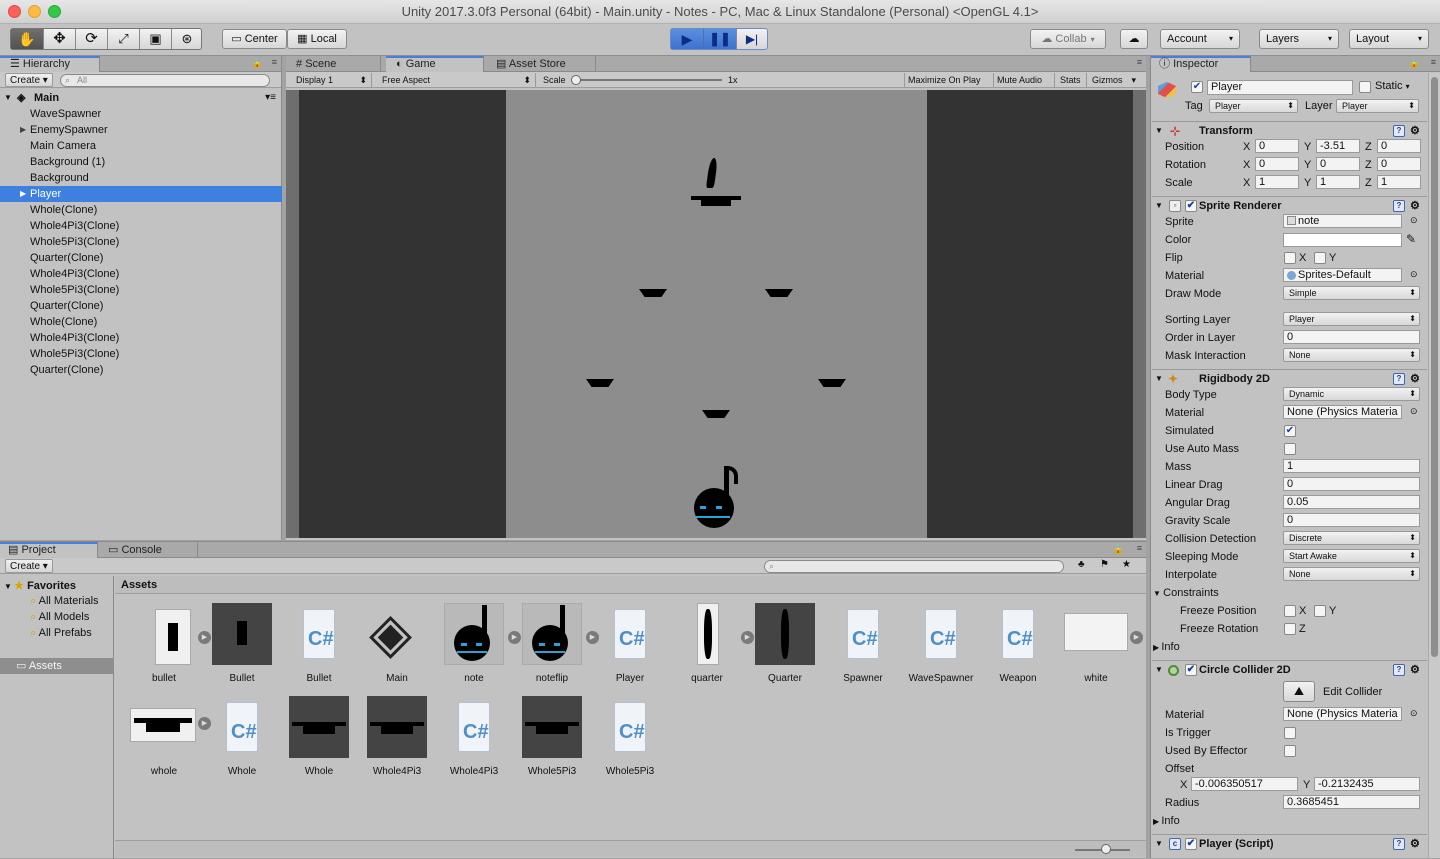 This screenshot has height=859, width=1440. Describe the element at coordinates (1365, 87) in the screenshot. I see `static-checkbox` at that location.